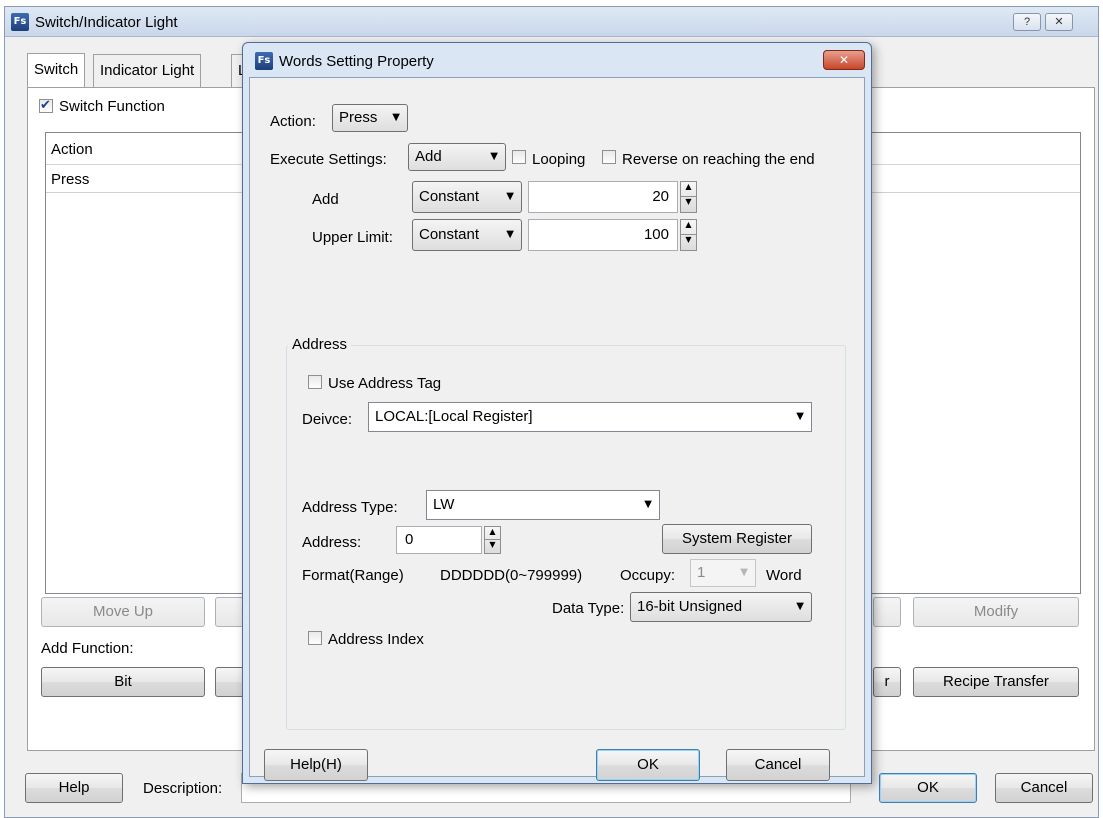 Image resolution: width=1103 pixels, height=818 pixels. Describe the element at coordinates (690, 606) in the screenshot. I see `data-type-value: 16-bit Unsigned` at that location.